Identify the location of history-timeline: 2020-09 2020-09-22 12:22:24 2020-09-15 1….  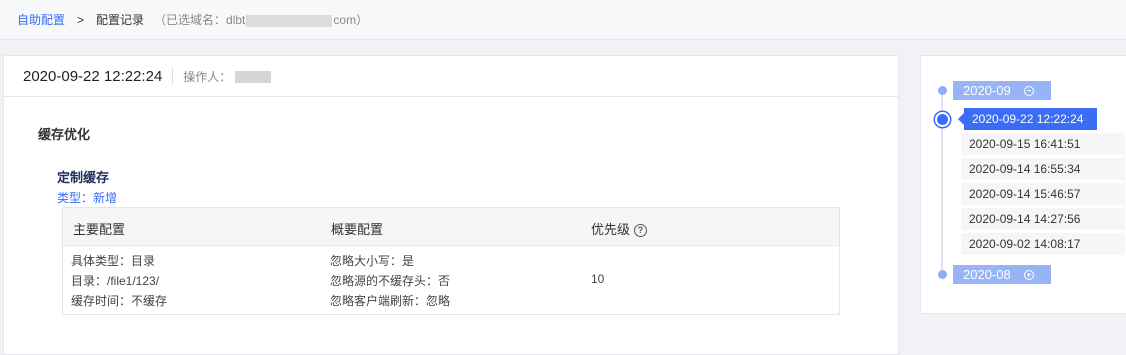
(1023, 184).